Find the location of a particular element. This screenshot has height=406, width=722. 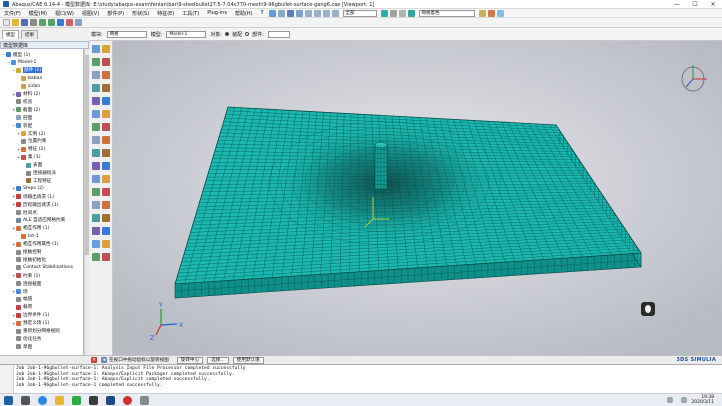

task-view-icon is located at coordinates (25, 400).